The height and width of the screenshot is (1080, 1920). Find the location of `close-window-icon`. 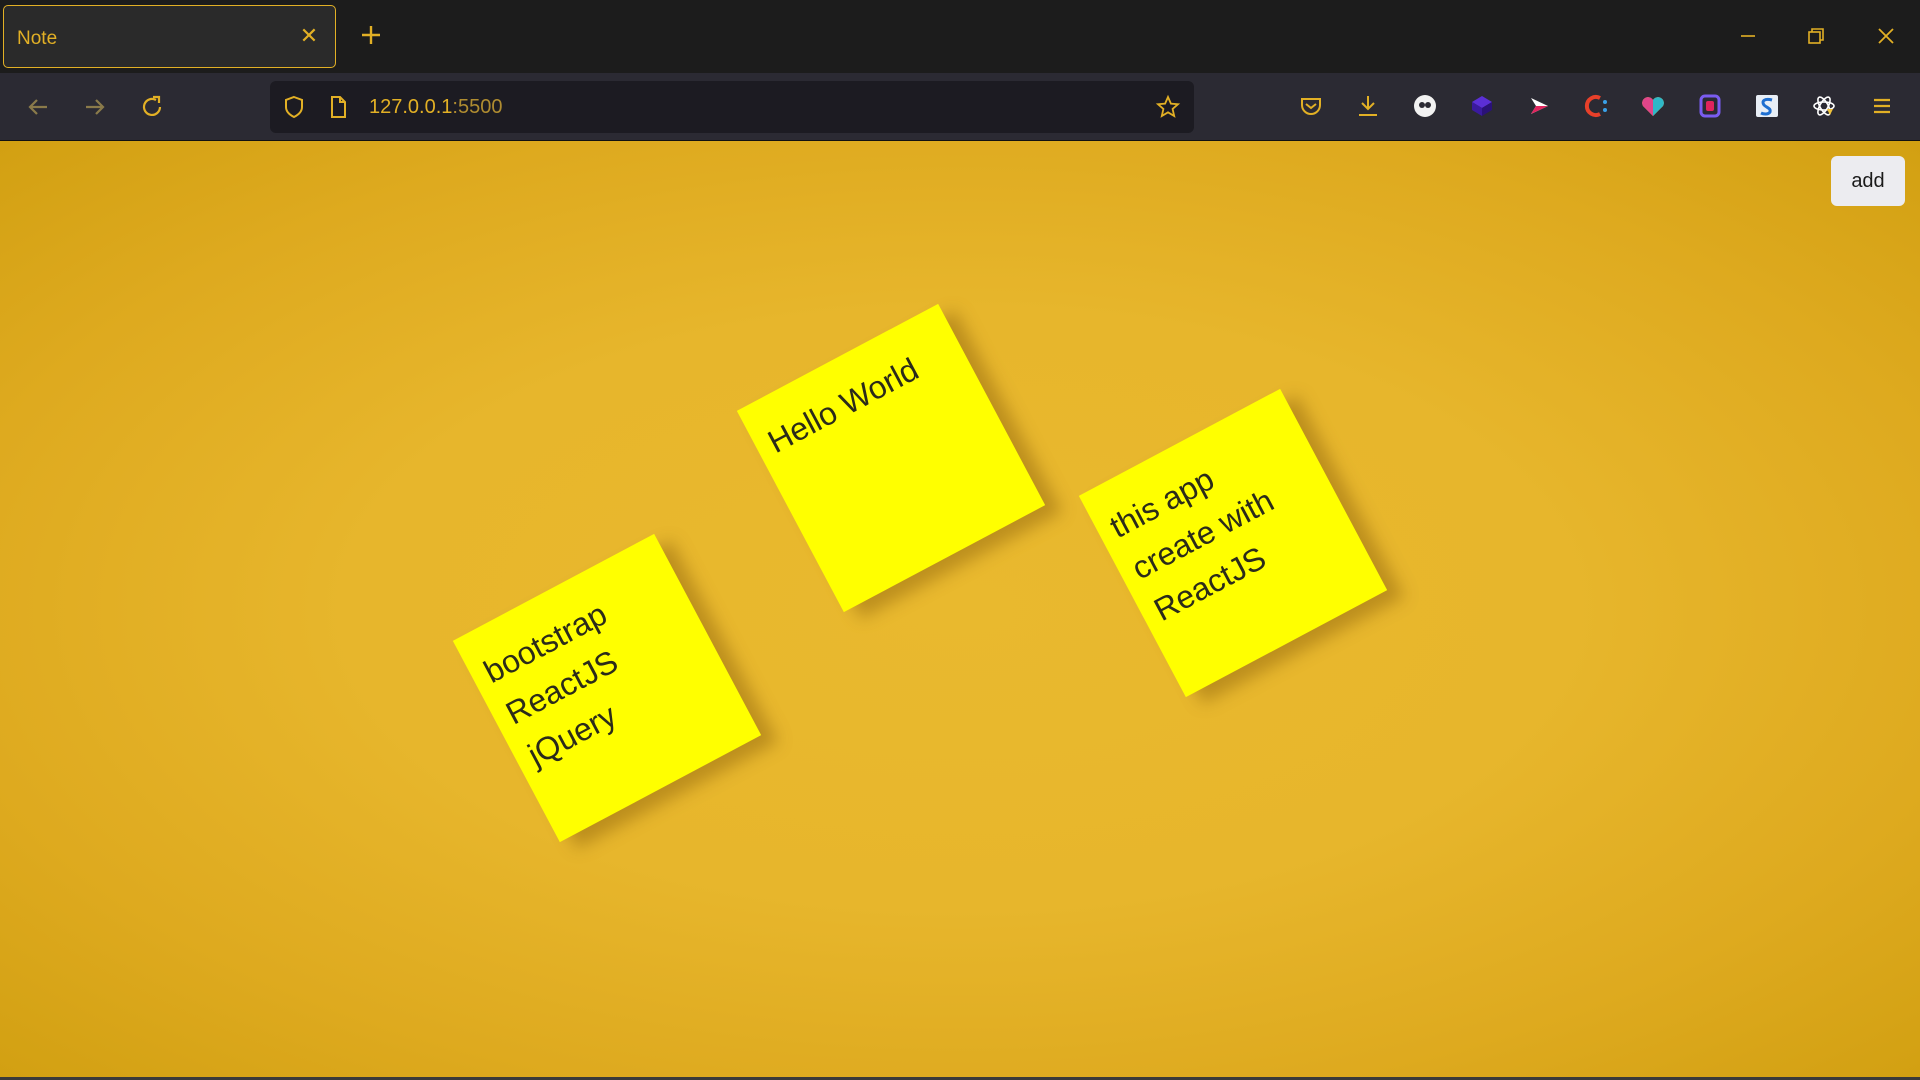

close-window-icon is located at coordinates (1886, 36).